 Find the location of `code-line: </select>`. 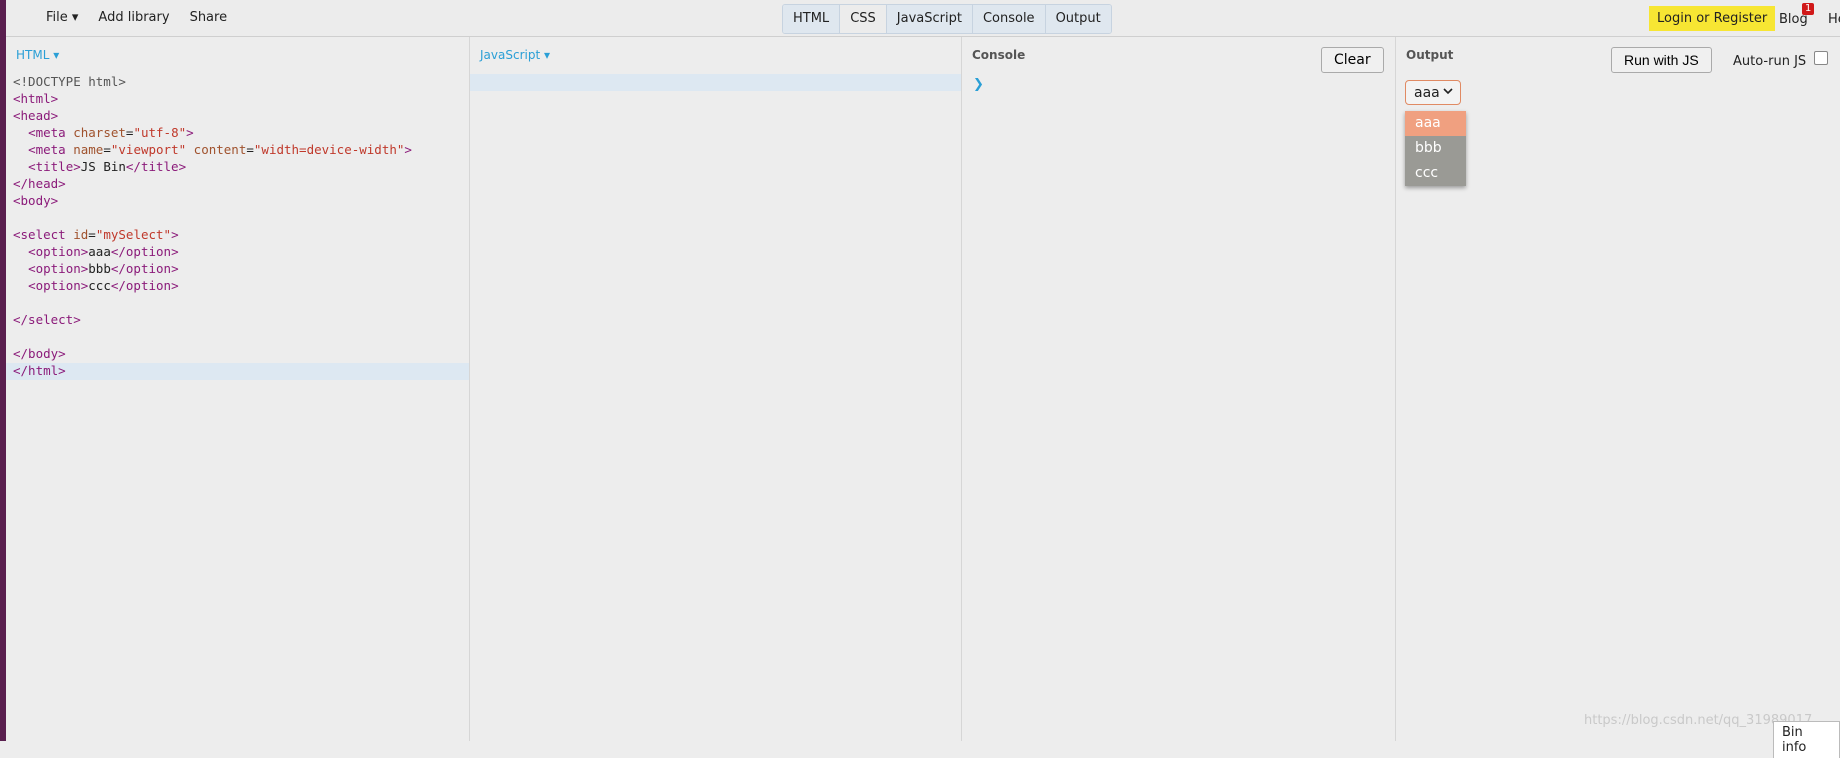

code-line: </select> is located at coordinates (47, 319).